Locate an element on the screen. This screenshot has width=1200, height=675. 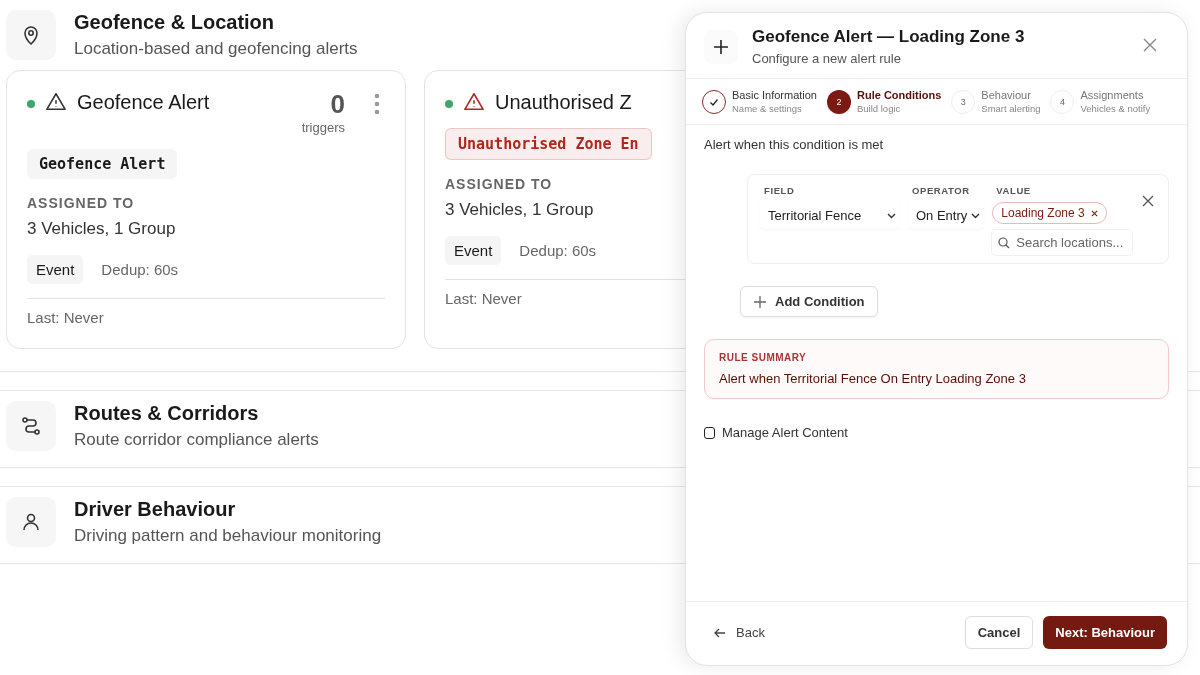
summary-text: Alert when Territorial Fence On Entry Loading Zone 3 is located at coordinates (873, 378).